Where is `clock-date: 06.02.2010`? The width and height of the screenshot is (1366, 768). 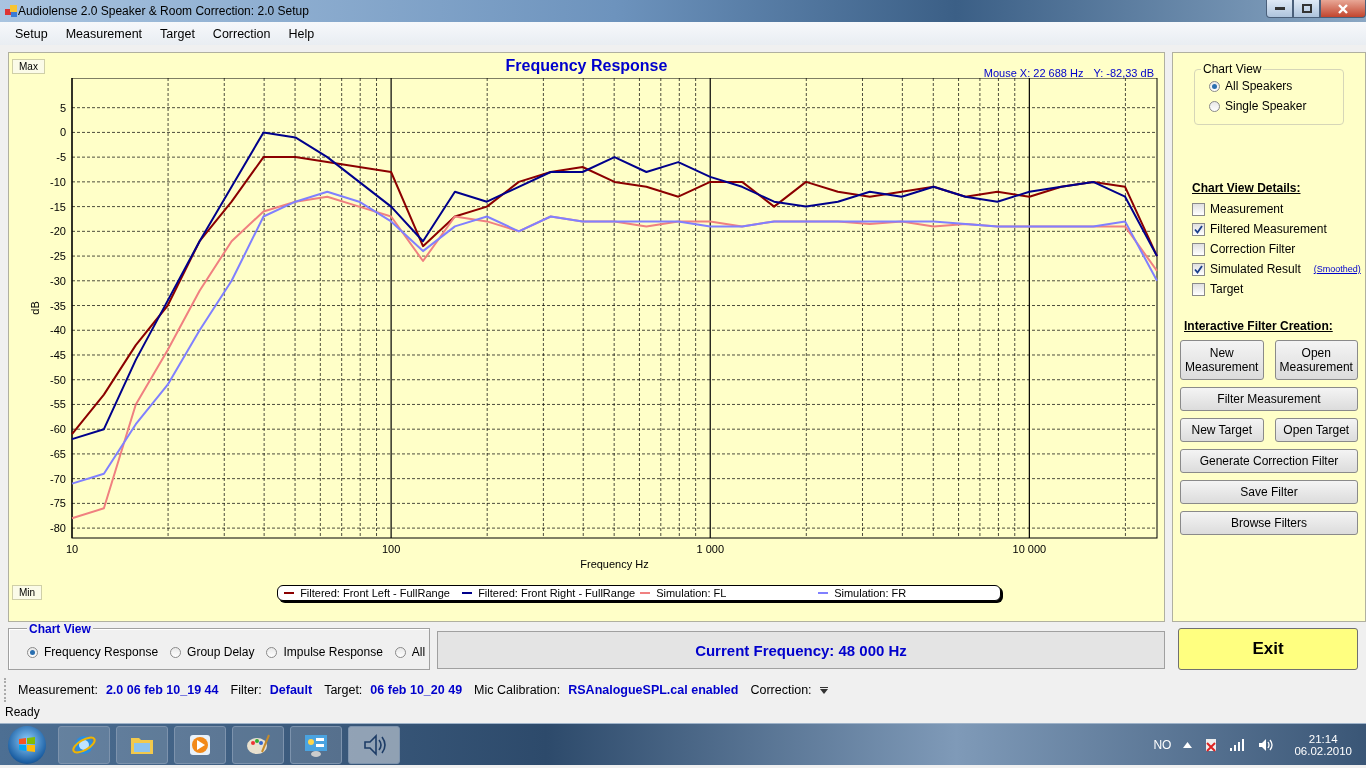 clock-date: 06.02.2010 is located at coordinates (1323, 750).